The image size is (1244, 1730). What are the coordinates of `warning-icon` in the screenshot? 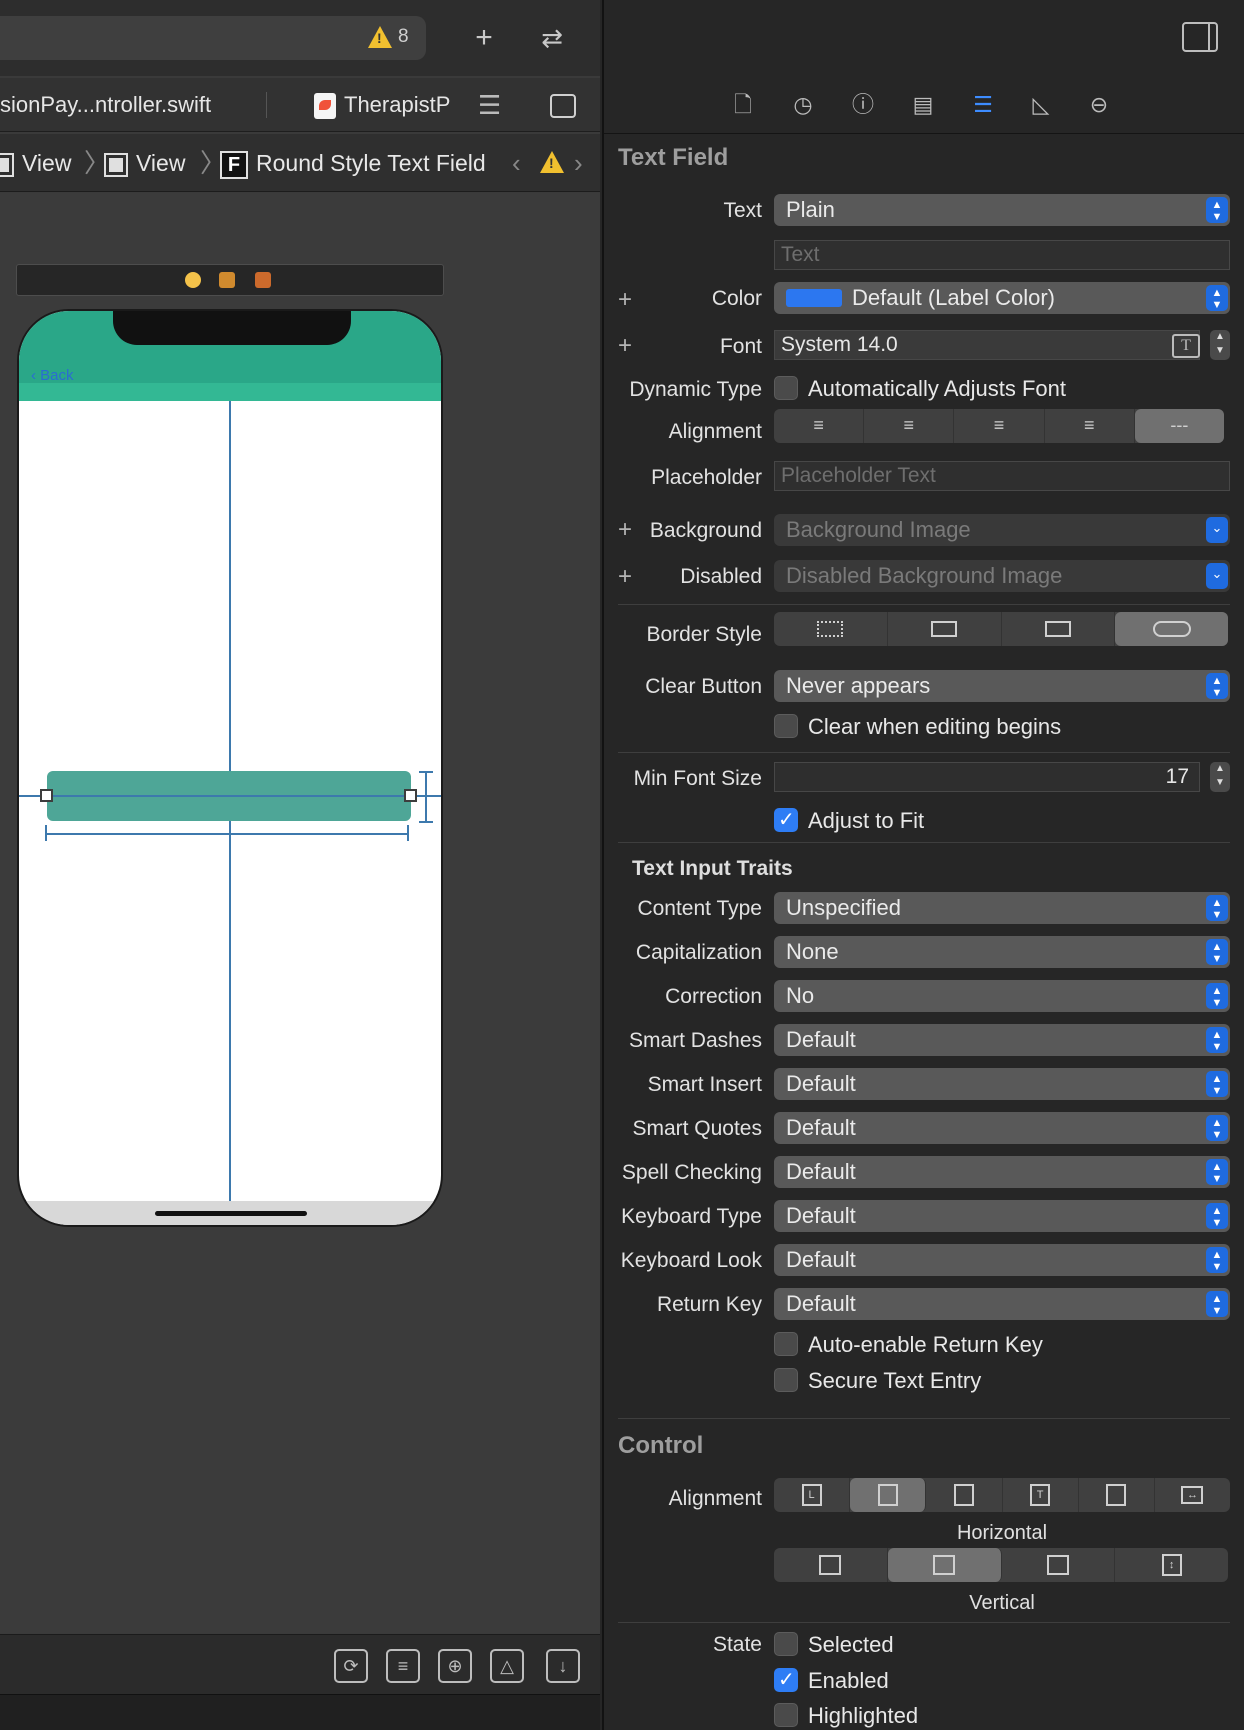 It's located at (552, 162).